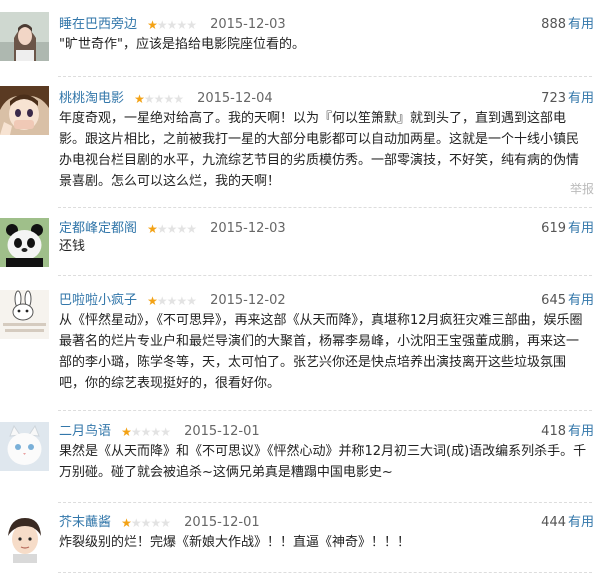 The height and width of the screenshot is (580, 600). Describe the element at coordinates (553, 431) in the screenshot. I see `useful-count: 418` at that location.